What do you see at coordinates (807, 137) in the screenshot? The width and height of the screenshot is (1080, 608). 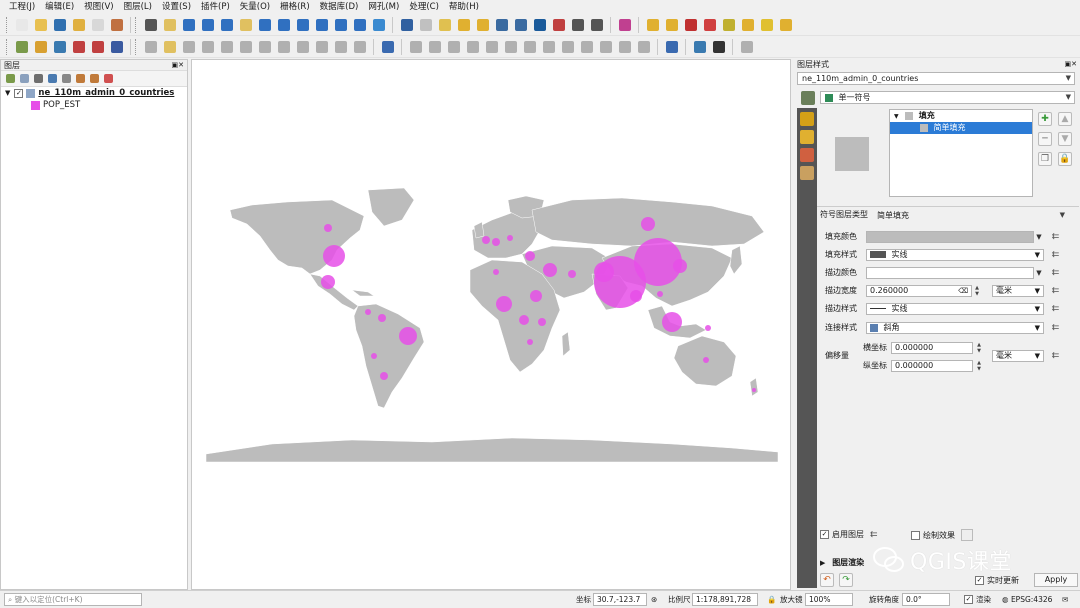 I see `3d-tab-icon` at bounding box center [807, 137].